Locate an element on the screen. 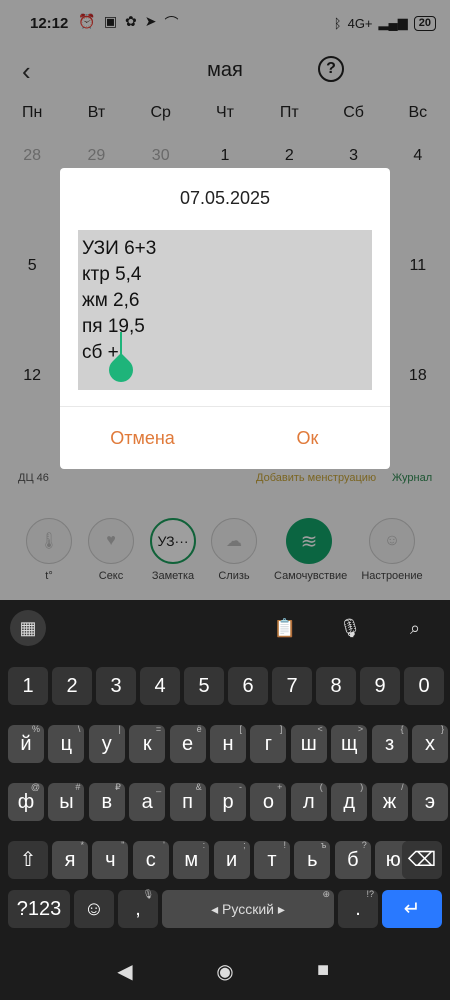 This screenshot has width=450, height=1000. key-label: о is located at coordinates (268, 802).